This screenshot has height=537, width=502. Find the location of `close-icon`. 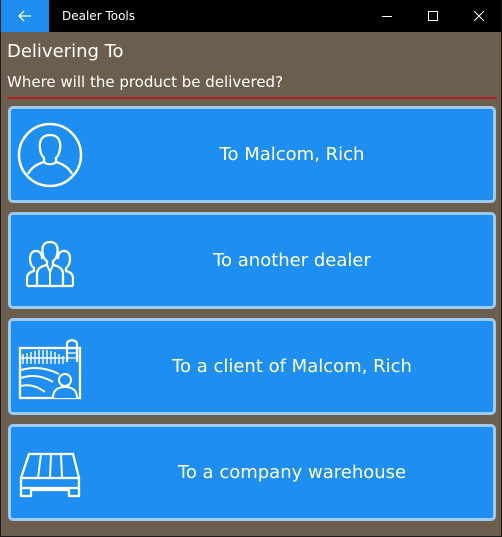

close-icon is located at coordinates (479, 16).